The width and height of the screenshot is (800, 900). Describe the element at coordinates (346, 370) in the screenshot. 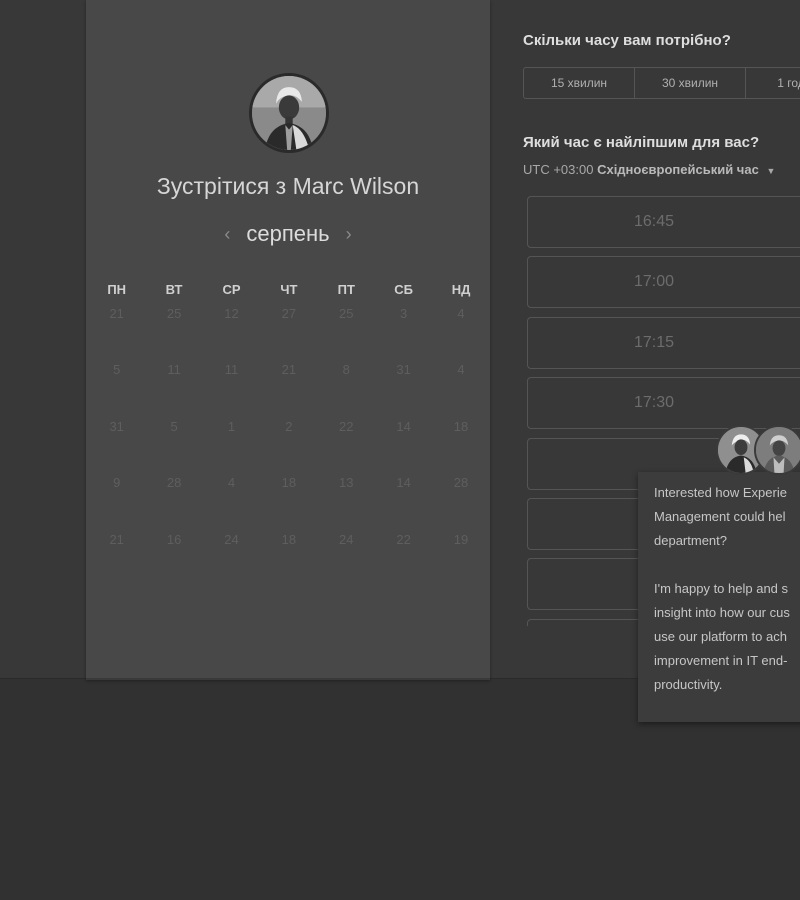

I see `calendar-day: 8` at that location.